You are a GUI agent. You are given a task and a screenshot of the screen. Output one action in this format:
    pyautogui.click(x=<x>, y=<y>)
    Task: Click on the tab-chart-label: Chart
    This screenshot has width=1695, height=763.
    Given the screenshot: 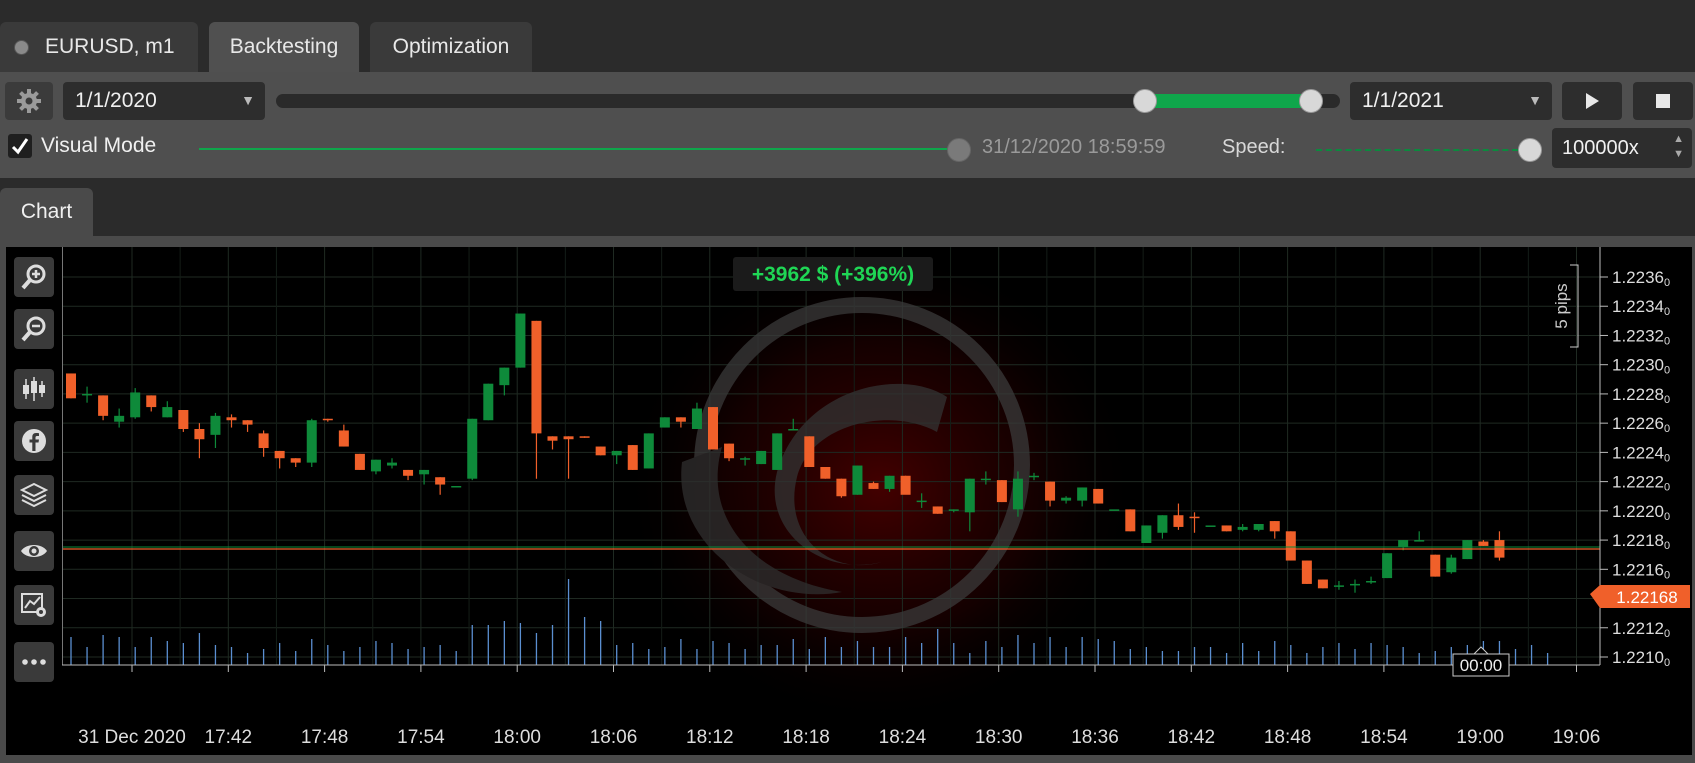 What is the action you would take?
    pyautogui.click(x=46, y=211)
    